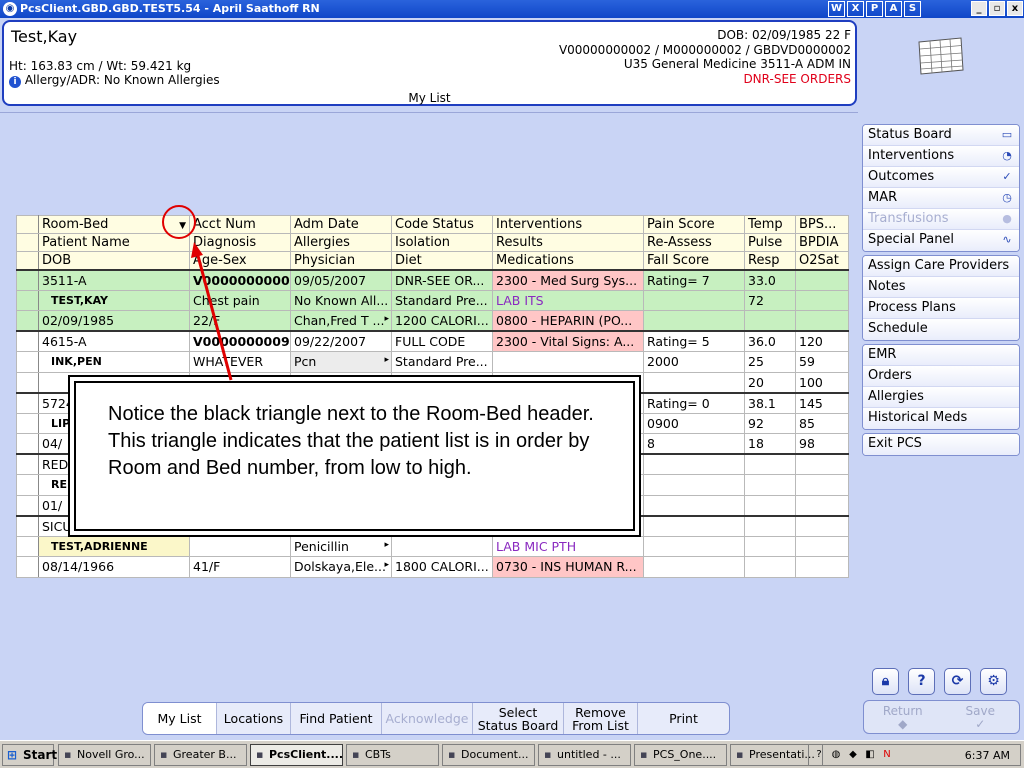 The width and height of the screenshot is (1024, 768). Describe the element at coordinates (694, 224) in the screenshot. I see `column-header: Pain Score` at that location.